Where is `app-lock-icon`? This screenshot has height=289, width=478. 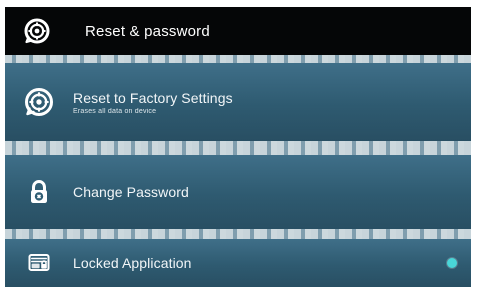
app-lock-icon is located at coordinates (39, 263).